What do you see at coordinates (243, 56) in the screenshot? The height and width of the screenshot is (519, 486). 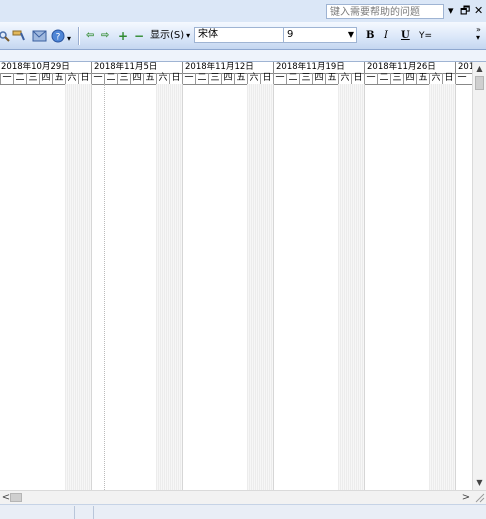 I see `entry-bar` at bounding box center [243, 56].